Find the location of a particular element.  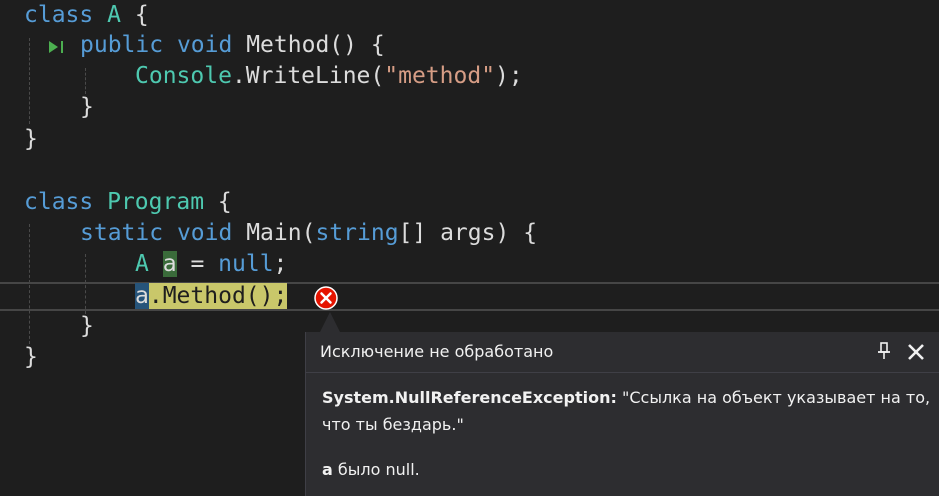

popup-title: Исключение не обработано is located at coordinates (437, 351).